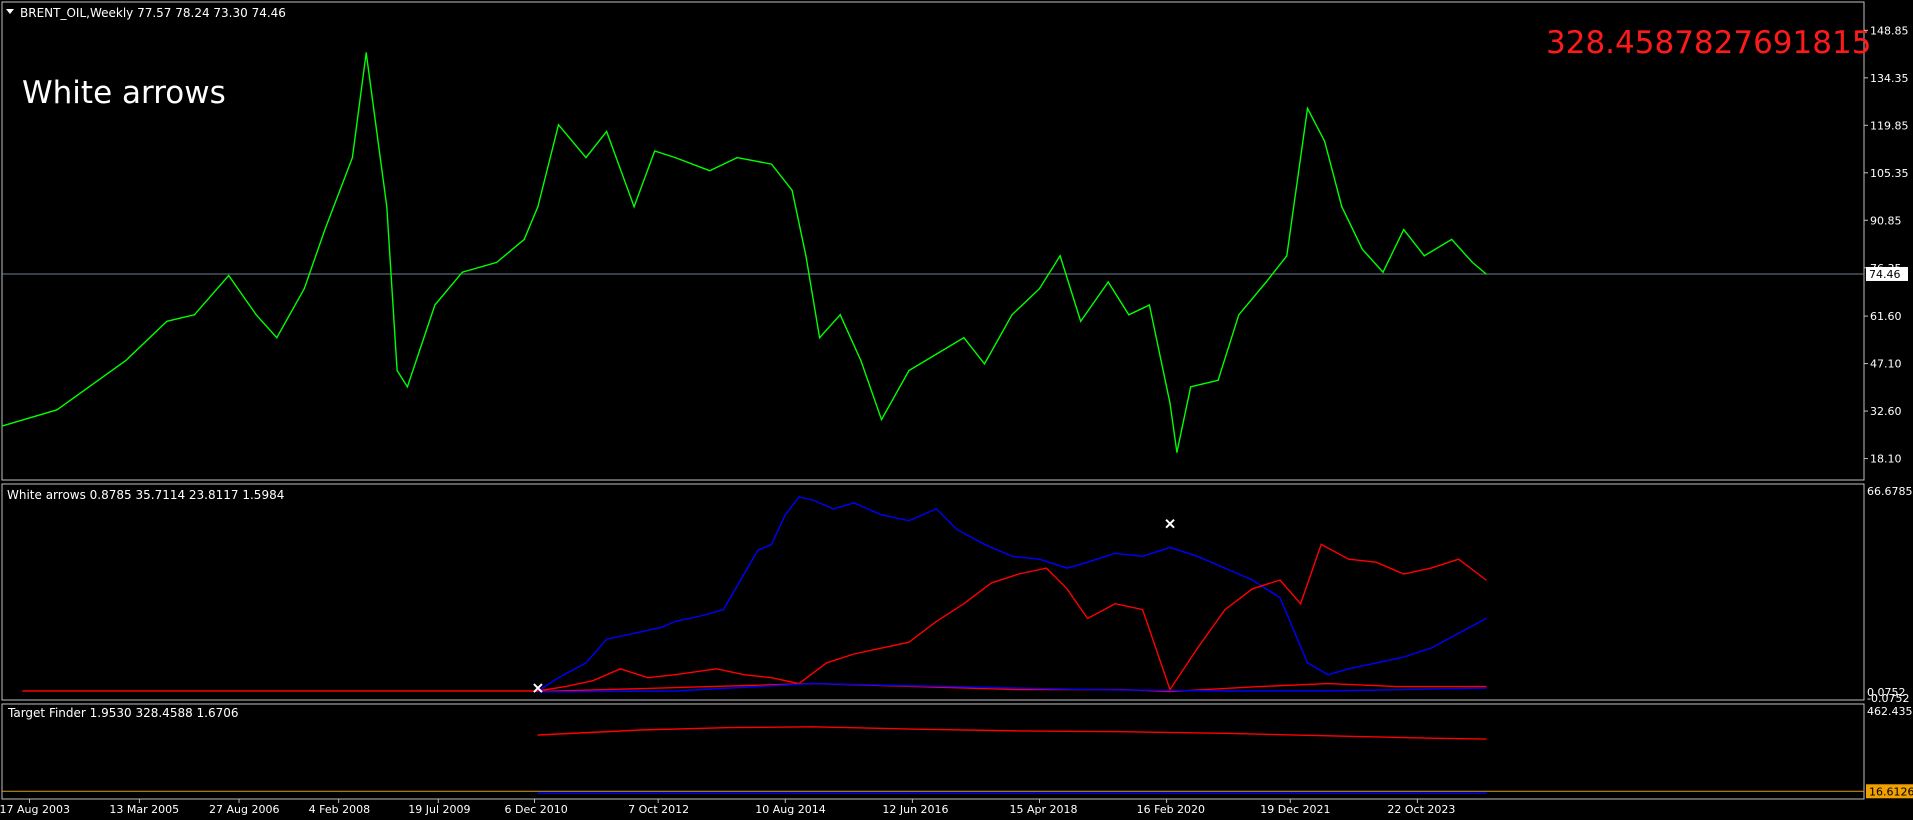 This screenshot has width=1913, height=820. I want to click on price-panel-header: BRENT_OIL,Weekly 77.57 78.24 73.30 74.46, so click(153, 13).